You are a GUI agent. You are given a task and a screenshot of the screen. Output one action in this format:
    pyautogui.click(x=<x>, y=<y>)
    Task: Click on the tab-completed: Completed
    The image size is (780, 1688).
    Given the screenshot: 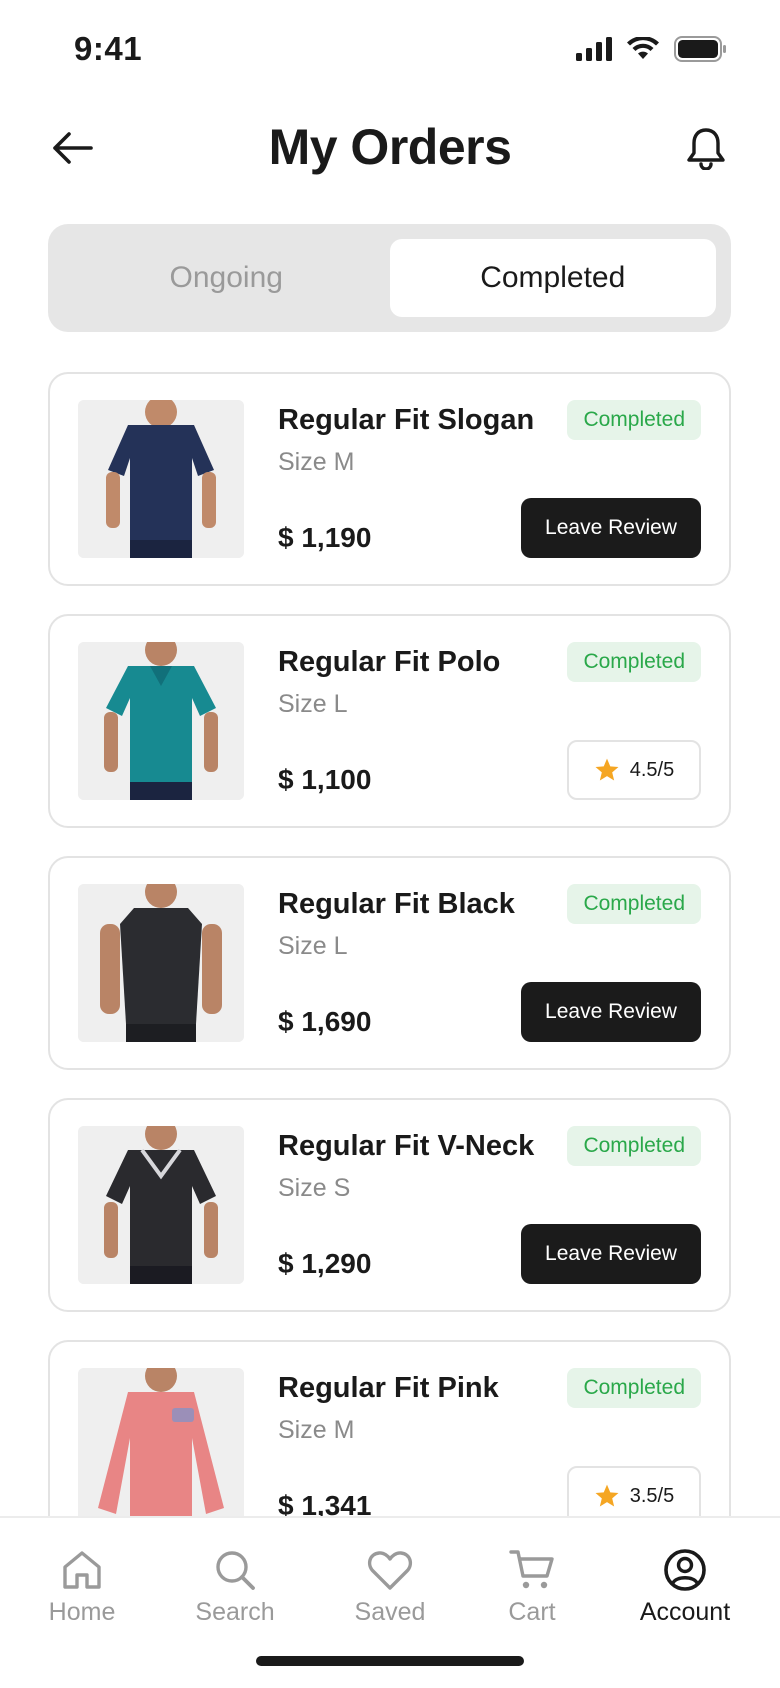 What is the action you would take?
    pyautogui.click(x=552, y=278)
    